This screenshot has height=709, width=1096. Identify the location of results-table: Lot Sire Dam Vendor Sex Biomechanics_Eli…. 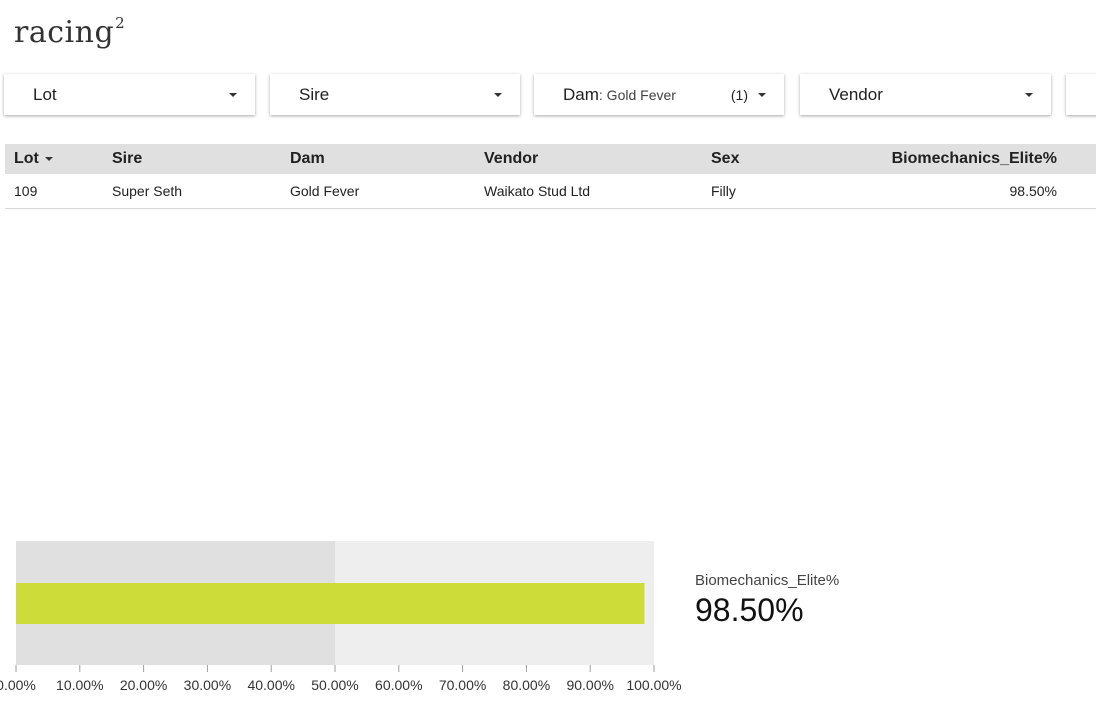
(550, 176).